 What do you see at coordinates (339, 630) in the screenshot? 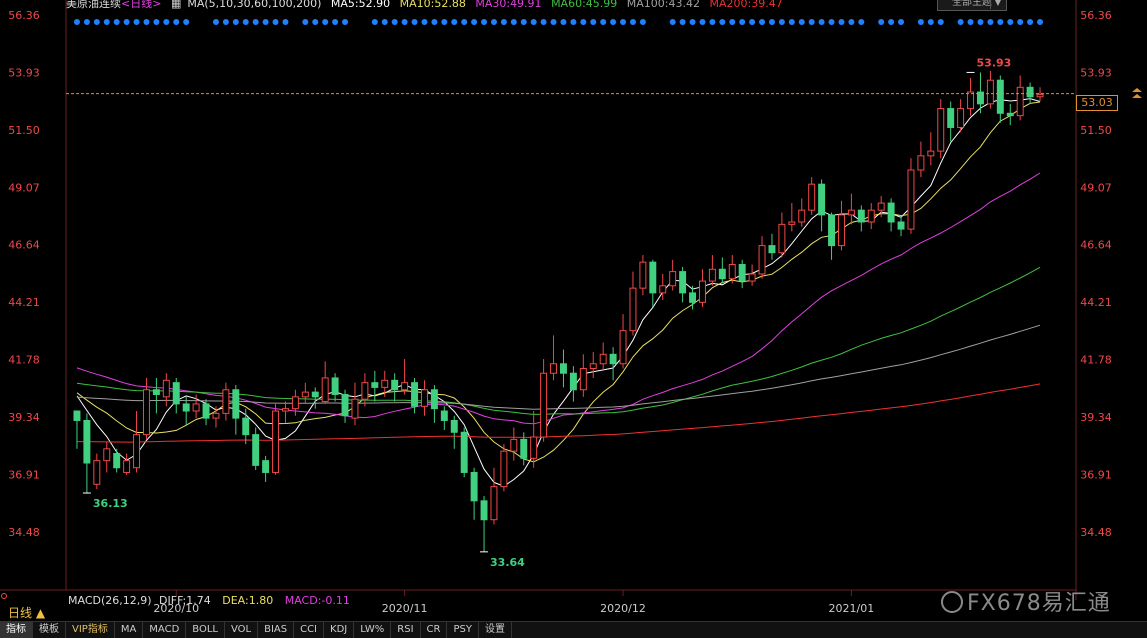
I see `tab-9: KDJ` at bounding box center [339, 630].